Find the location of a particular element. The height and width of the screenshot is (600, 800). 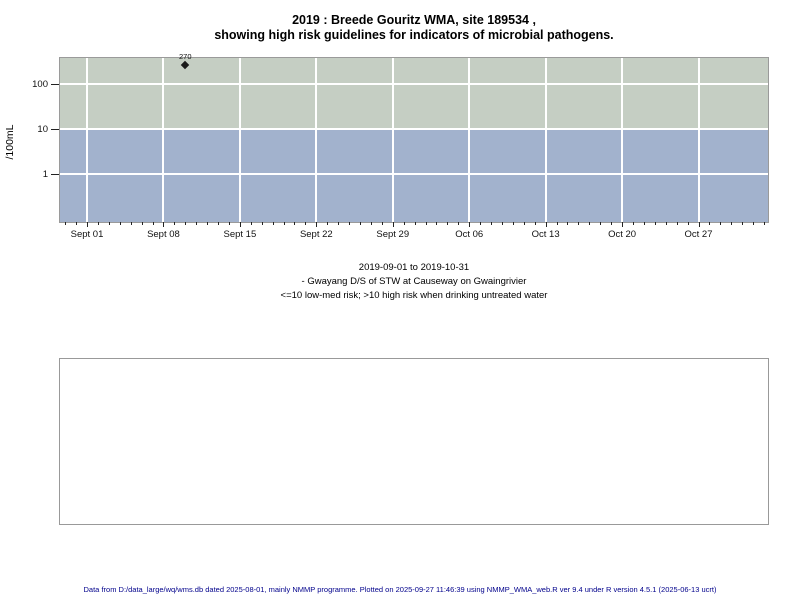

y-tick-label: 100 is located at coordinates (40, 84).